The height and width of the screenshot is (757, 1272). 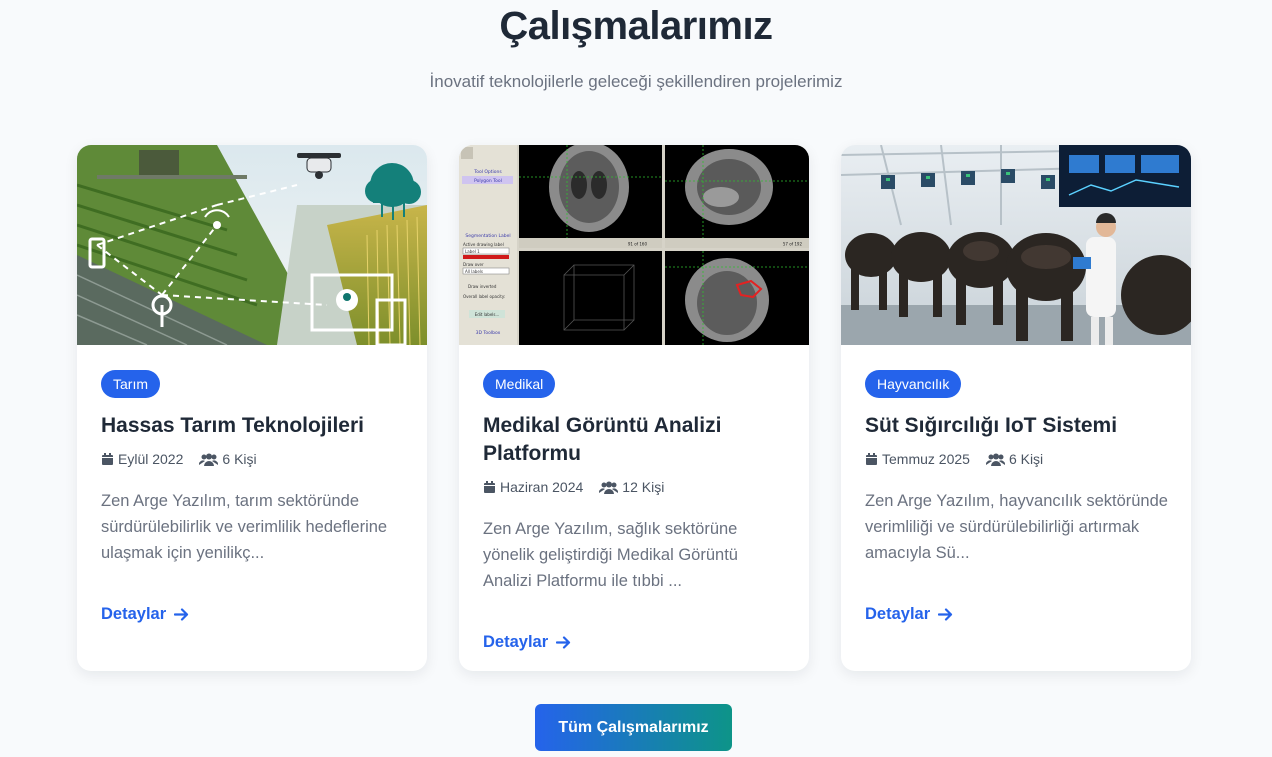 I want to click on all-projects-button: Tüm Çalışmalarımız, so click(x=633, y=727).